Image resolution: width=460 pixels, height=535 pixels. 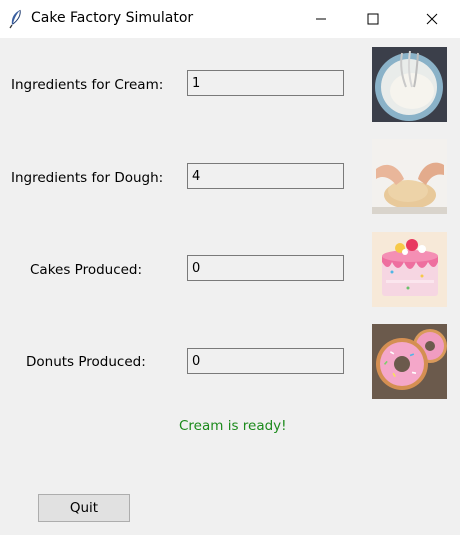 What do you see at coordinates (233, 426) in the screenshot?
I see `status-text: Cream is ready!` at bounding box center [233, 426].